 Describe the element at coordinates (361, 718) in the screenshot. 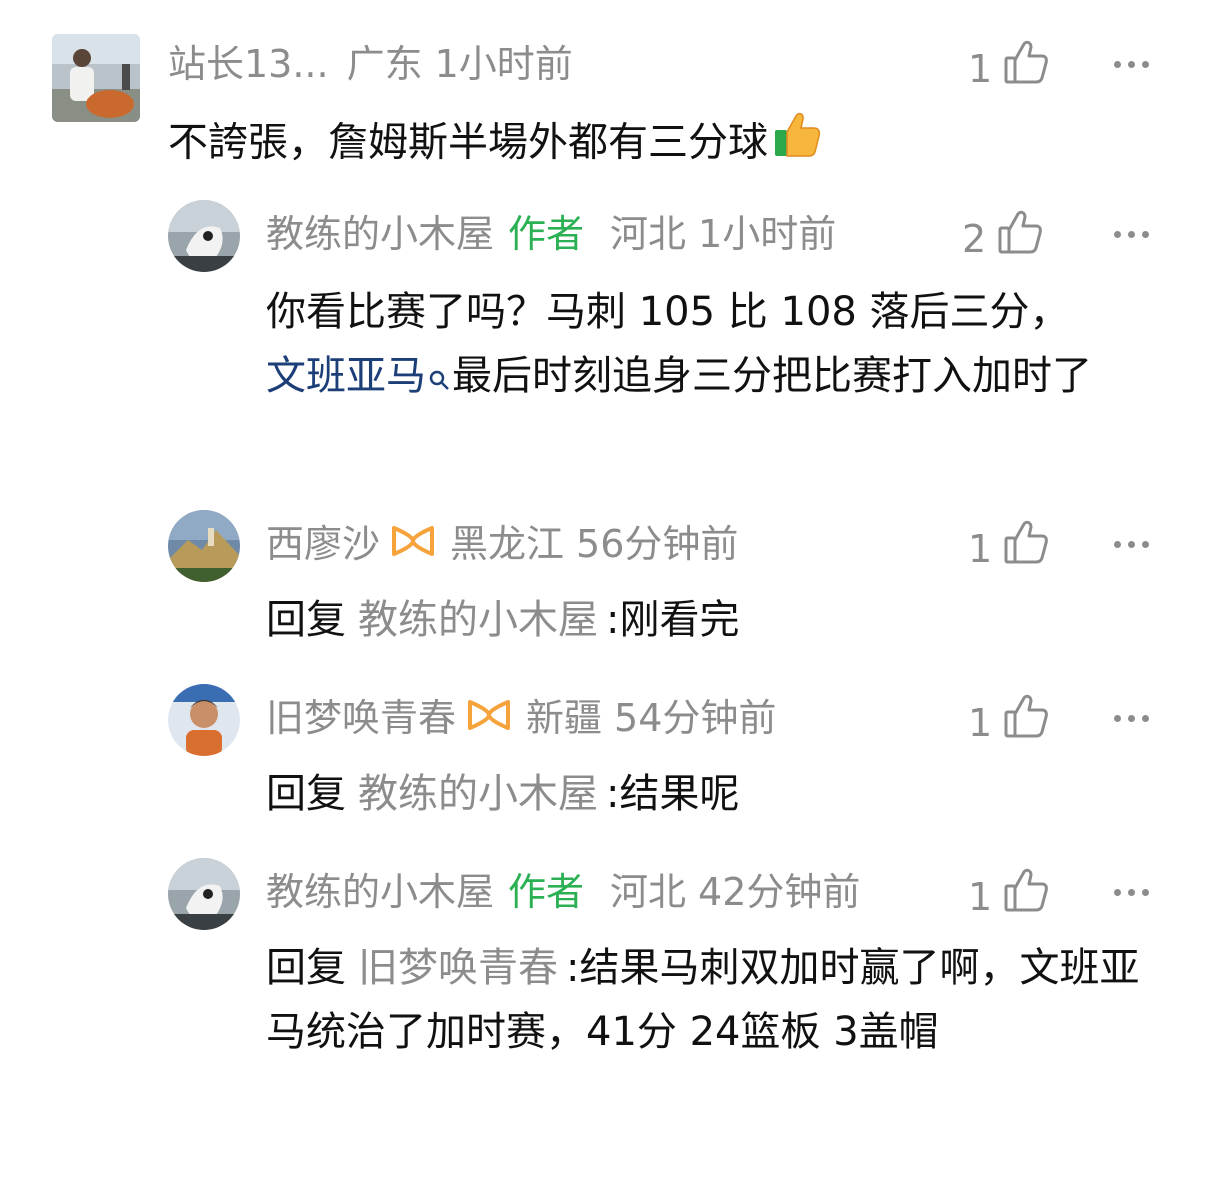

I see `username: 旧梦唤青春` at that location.